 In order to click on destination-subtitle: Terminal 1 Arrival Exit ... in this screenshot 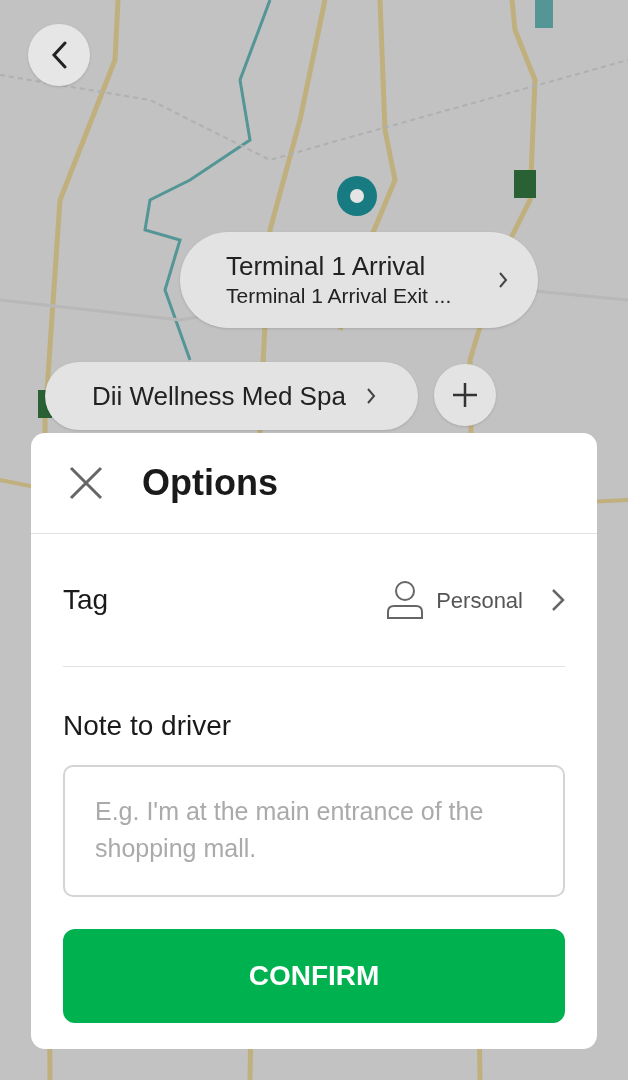, I will do `click(339, 296)`.